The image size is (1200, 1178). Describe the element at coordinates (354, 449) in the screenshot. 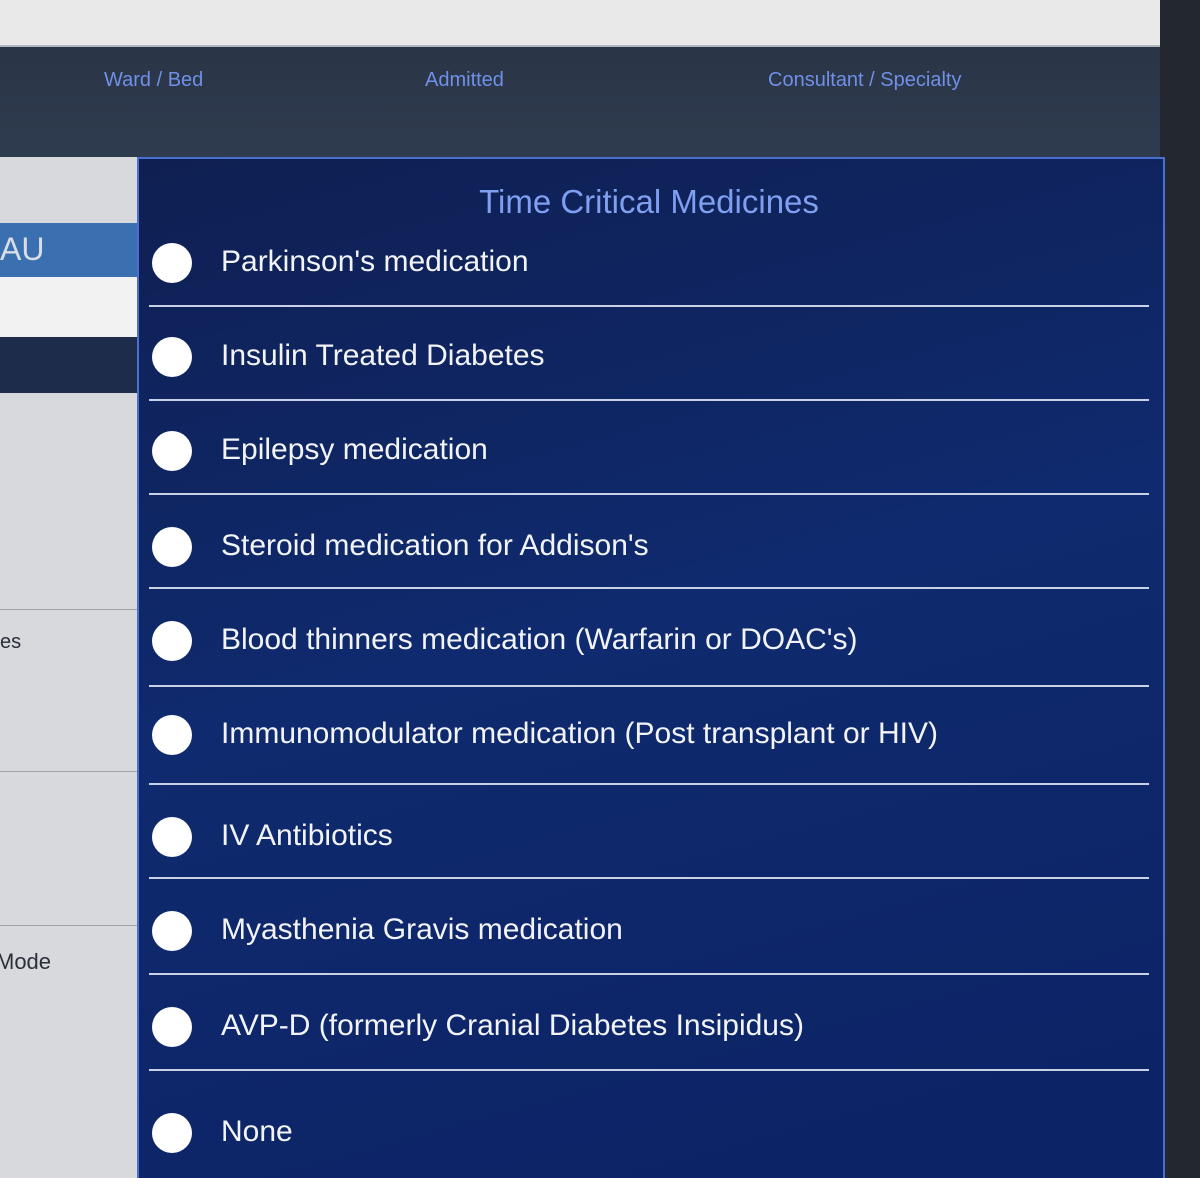

I see `option-label: Epilepsy medication` at that location.